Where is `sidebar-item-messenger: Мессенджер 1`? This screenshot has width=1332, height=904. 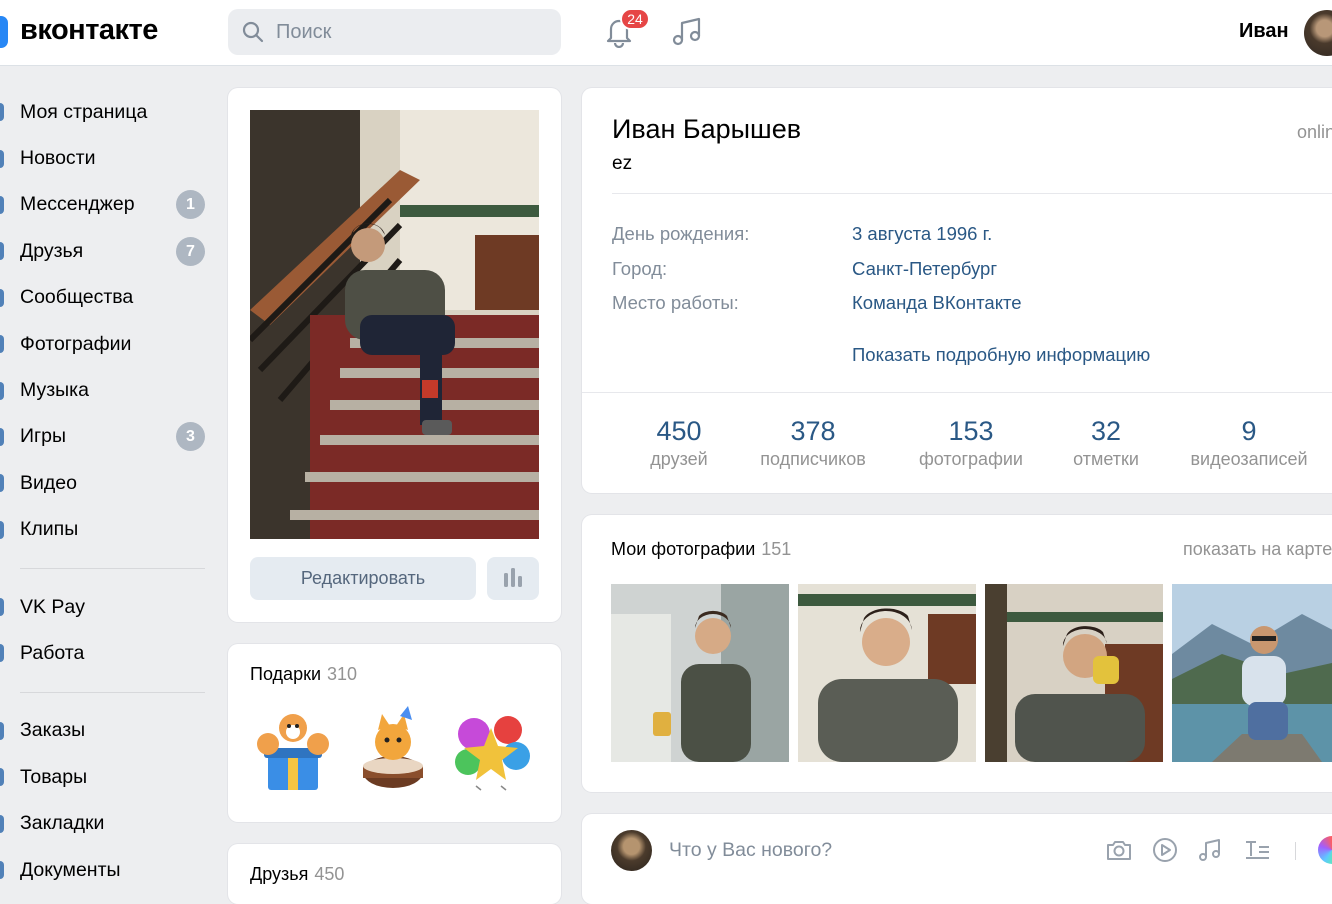
sidebar-item-messenger: Мессенджер 1 is located at coordinates (105, 205).